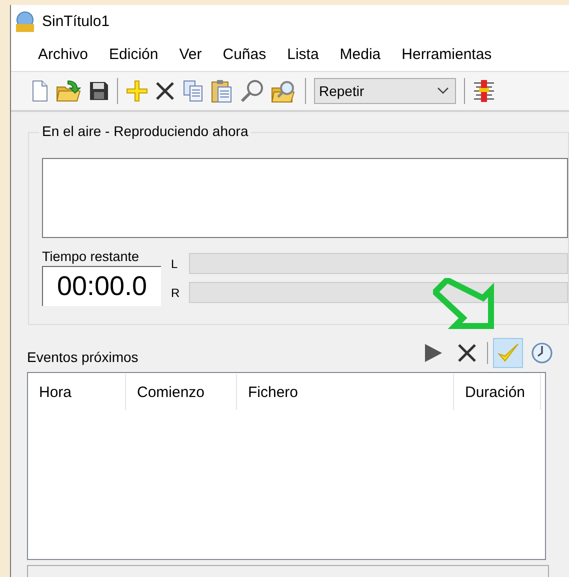  What do you see at coordinates (497, 392) in the screenshot?
I see `column-header: Duración` at bounding box center [497, 392].